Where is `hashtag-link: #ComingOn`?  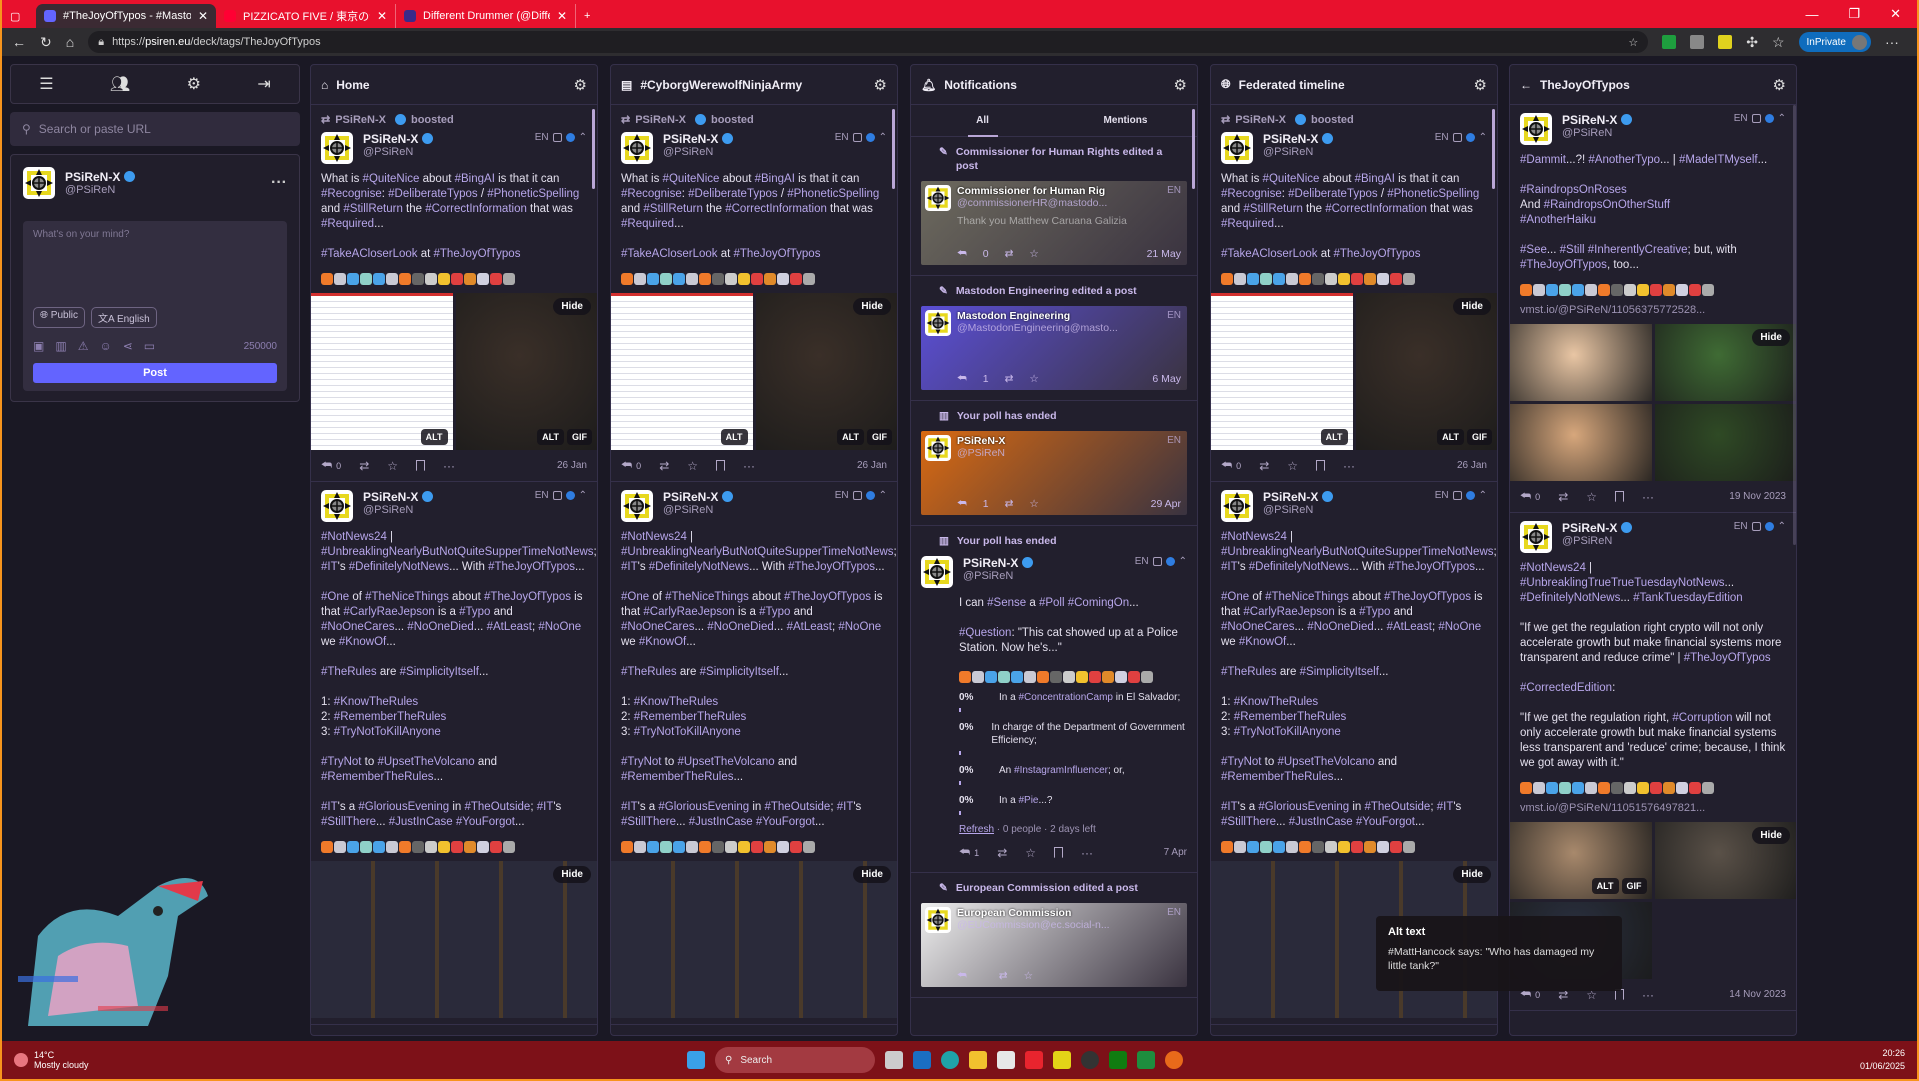 hashtag-link: #ComingOn is located at coordinates (1098, 603).